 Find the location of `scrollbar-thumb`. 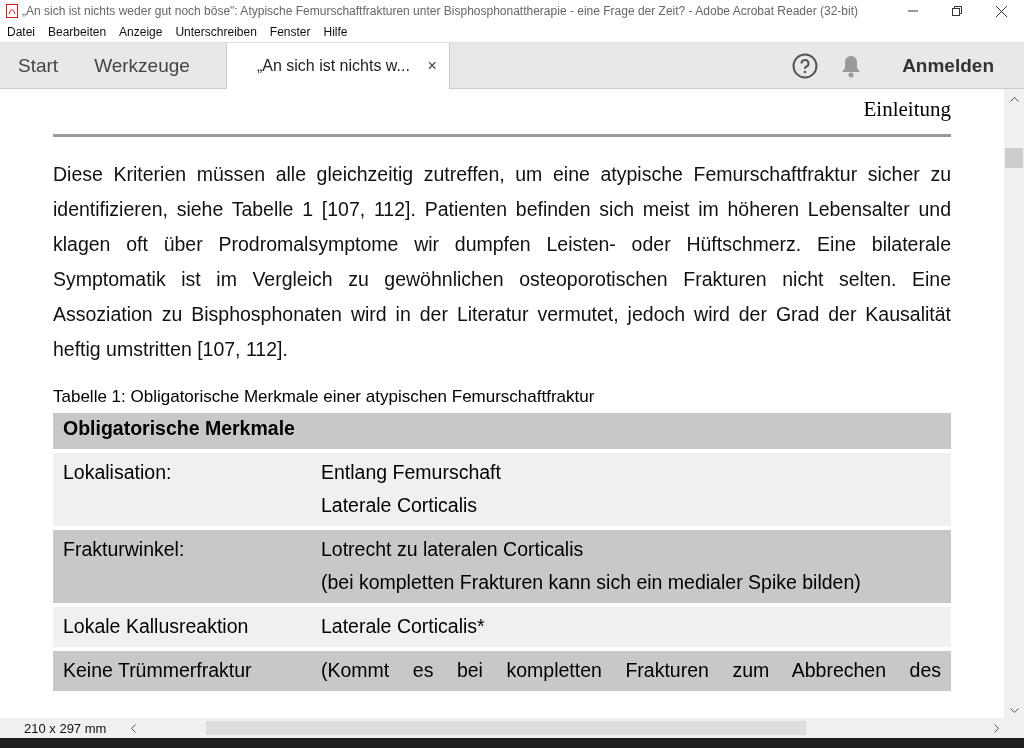

scrollbar-thumb is located at coordinates (1014, 158).